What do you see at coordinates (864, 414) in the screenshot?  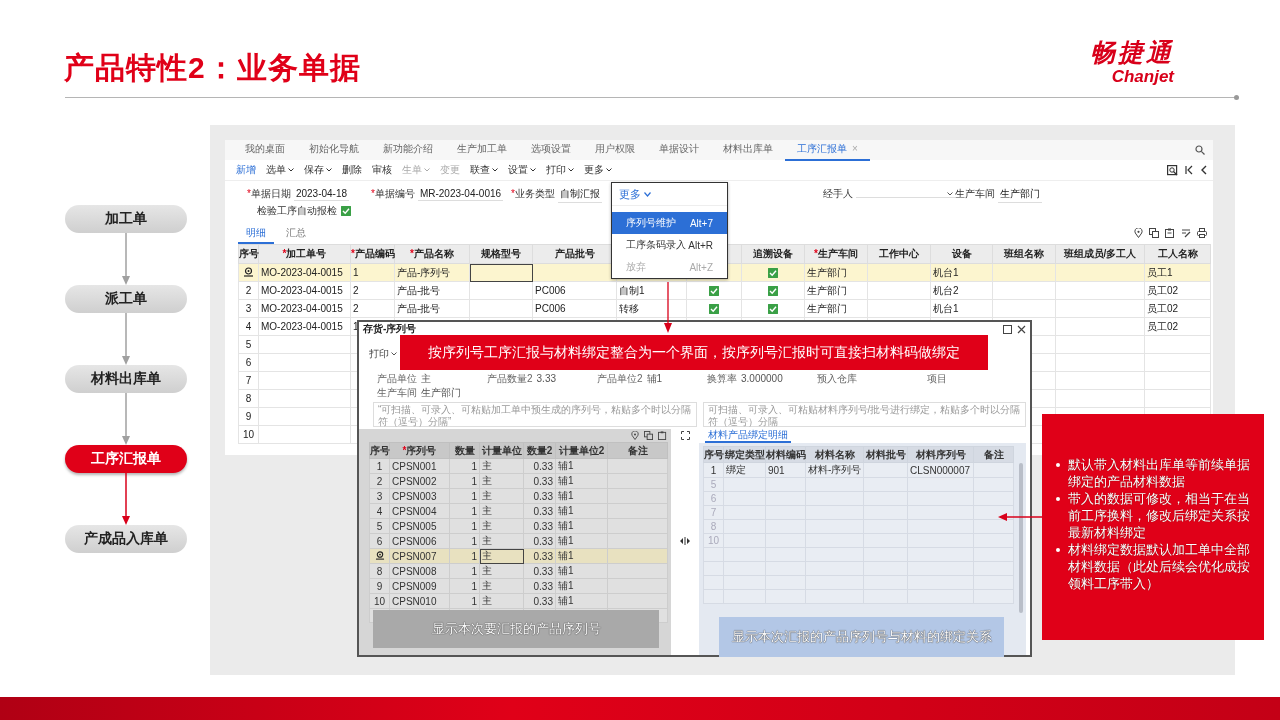 I see `scan-input-field: 可扫描、可录入、可粘贴材料序列号/批号进行绑定，粘贴多个时以分隔符（逗号）分隔` at bounding box center [864, 414].